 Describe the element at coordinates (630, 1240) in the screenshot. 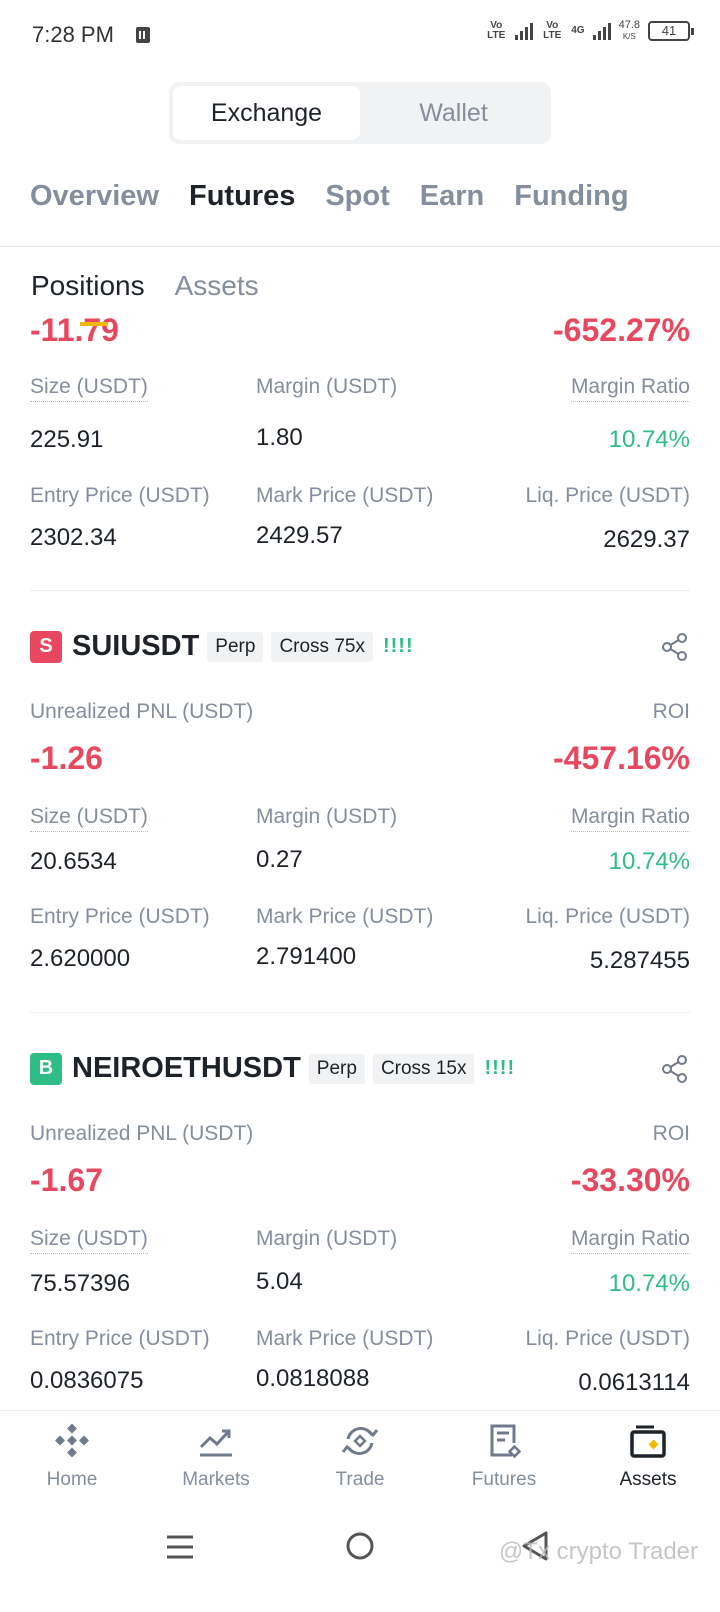

I see `position-2-margin-ratio-label: Margin Ratio` at that location.